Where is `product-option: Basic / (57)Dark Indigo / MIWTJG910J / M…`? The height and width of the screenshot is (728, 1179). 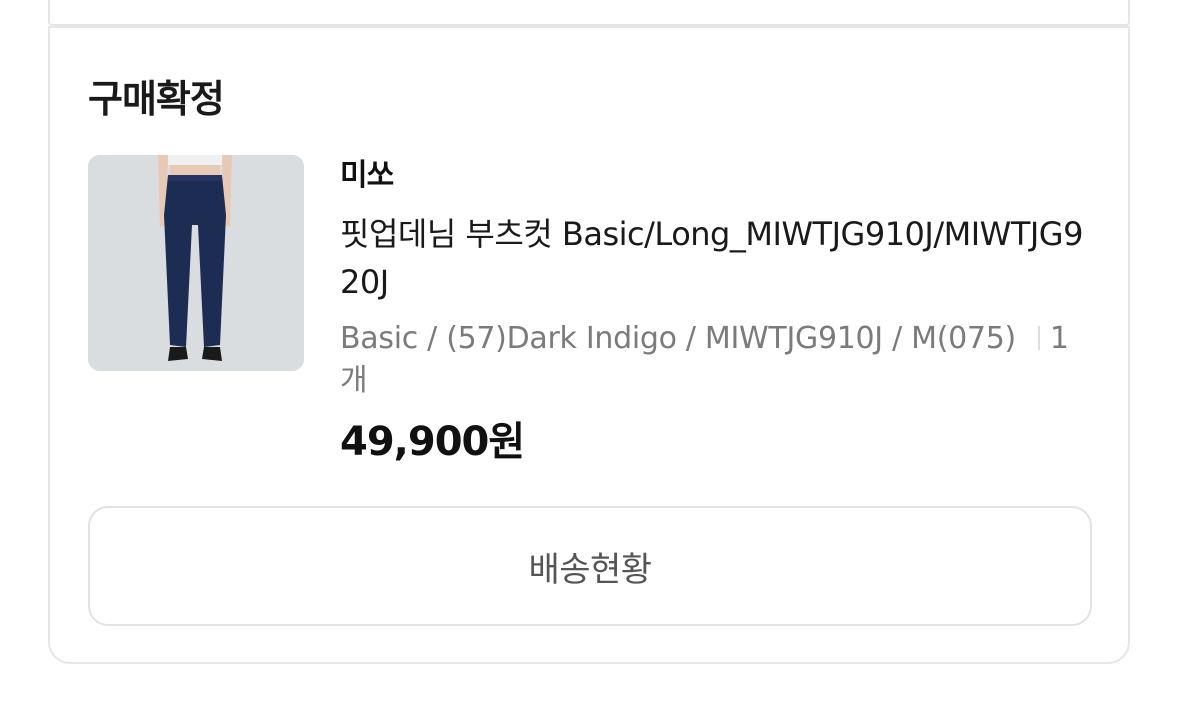
product-option: Basic / (57)Dark Indigo / MIWTJG910J / M… is located at coordinates (714, 360).